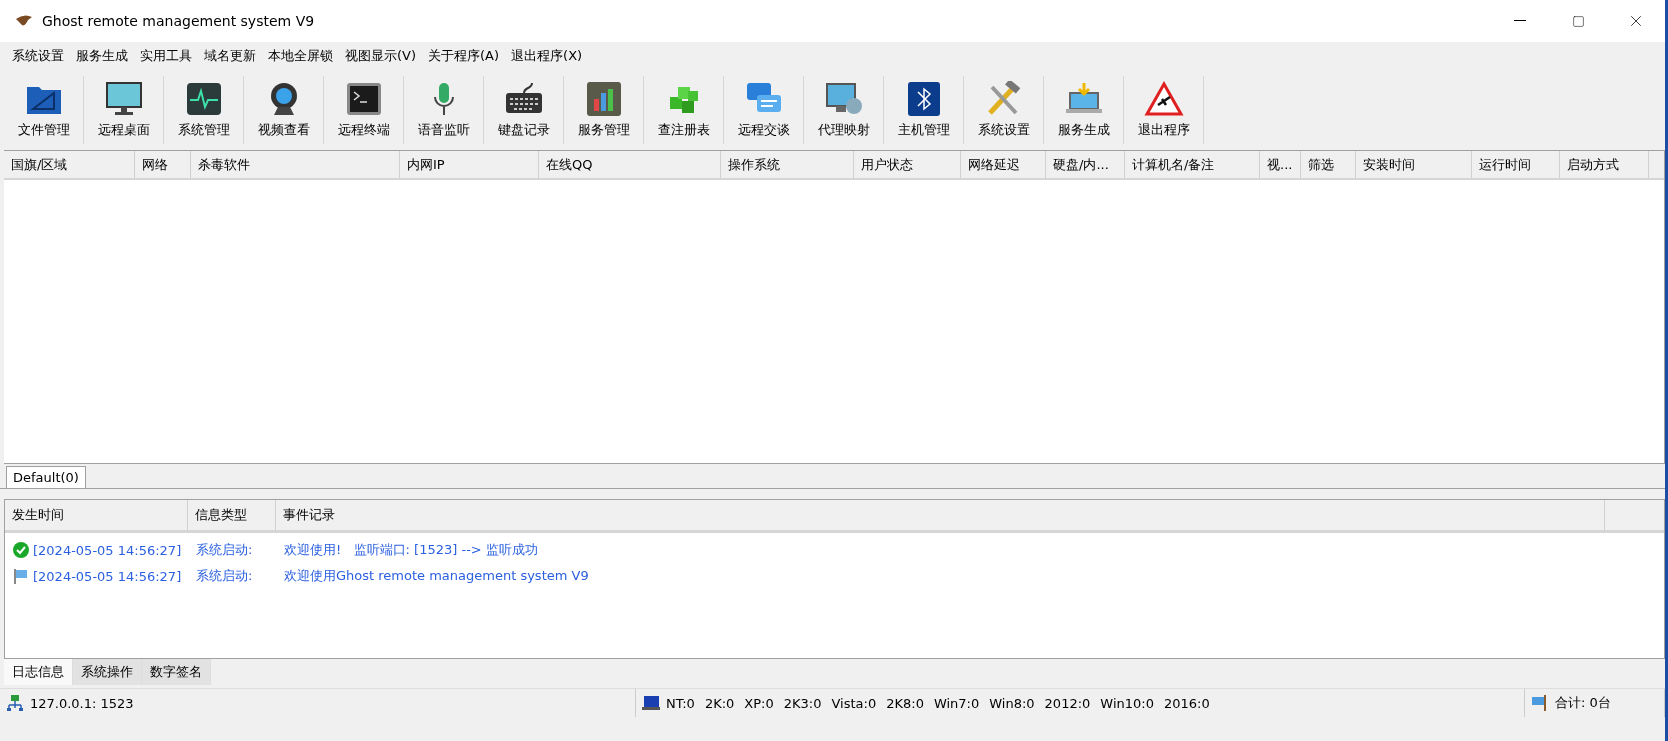 This screenshot has width=1668, height=741. What do you see at coordinates (940, 515) in the screenshot?
I see `column-header: 事件记录` at bounding box center [940, 515].